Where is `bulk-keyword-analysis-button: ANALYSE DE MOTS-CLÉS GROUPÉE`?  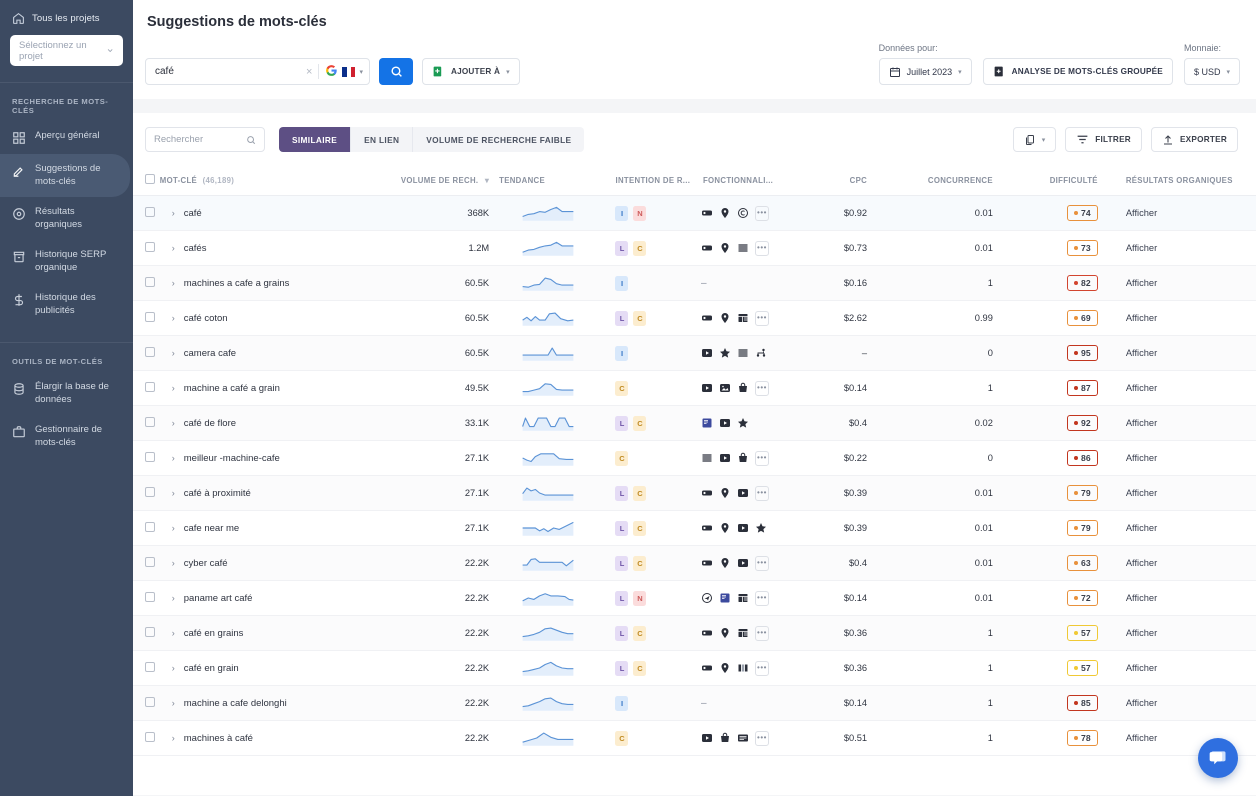 bulk-keyword-analysis-button: ANALYSE DE MOTS-CLÉS GROUPÉE is located at coordinates (1077, 71).